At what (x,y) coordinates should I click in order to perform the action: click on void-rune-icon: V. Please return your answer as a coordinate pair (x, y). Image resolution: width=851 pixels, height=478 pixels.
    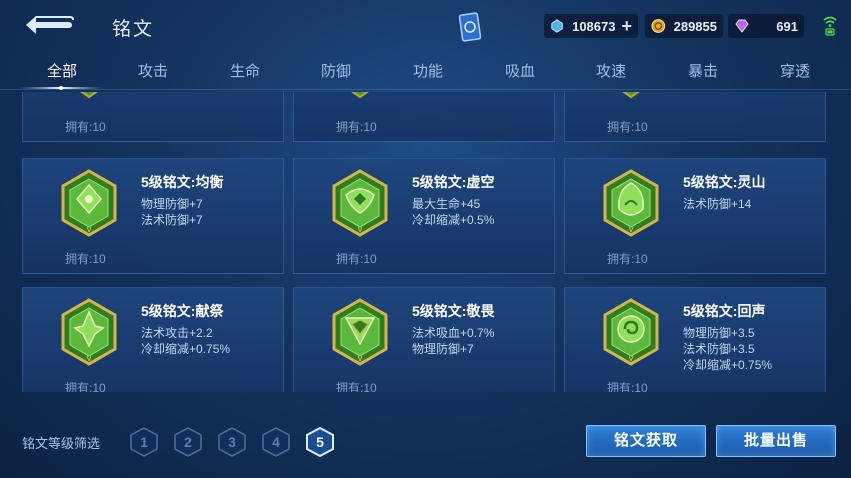
    Looking at the image, I should click on (360, 203).